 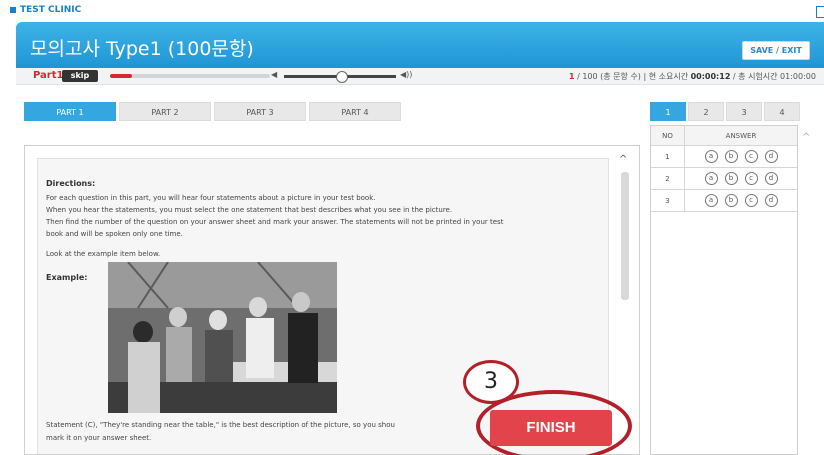 What do you see at coordinates (724, 136) in the screenshot?
I see `answer-sheet-header: NO ANSWER` at bounding box center [724, 136].